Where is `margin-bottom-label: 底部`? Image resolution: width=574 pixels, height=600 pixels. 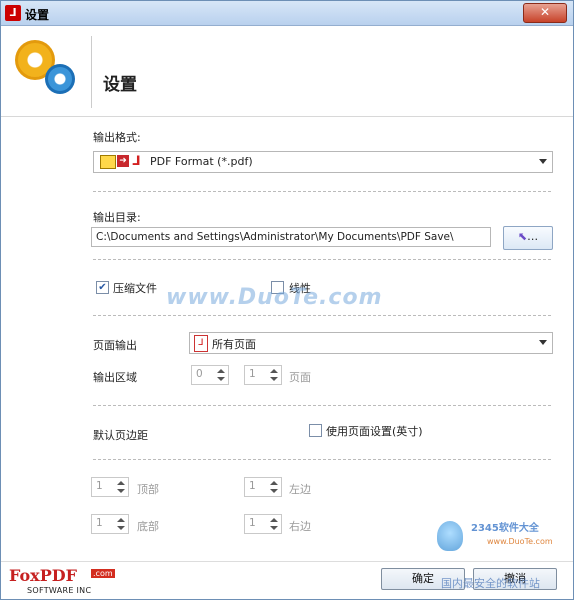
margin-bottom-label: 底部 is located at coordinates (148, 526).